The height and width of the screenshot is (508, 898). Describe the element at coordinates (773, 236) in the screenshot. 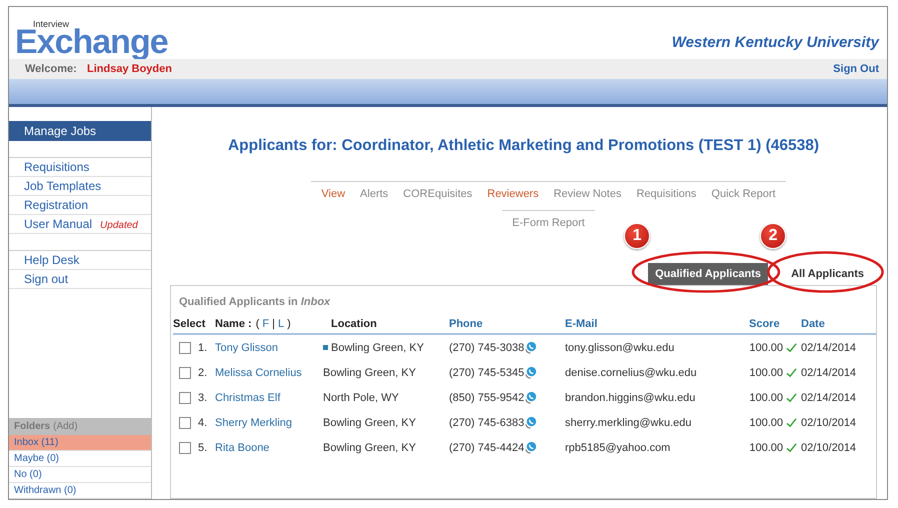

I see `callout-number: 2` at that location.